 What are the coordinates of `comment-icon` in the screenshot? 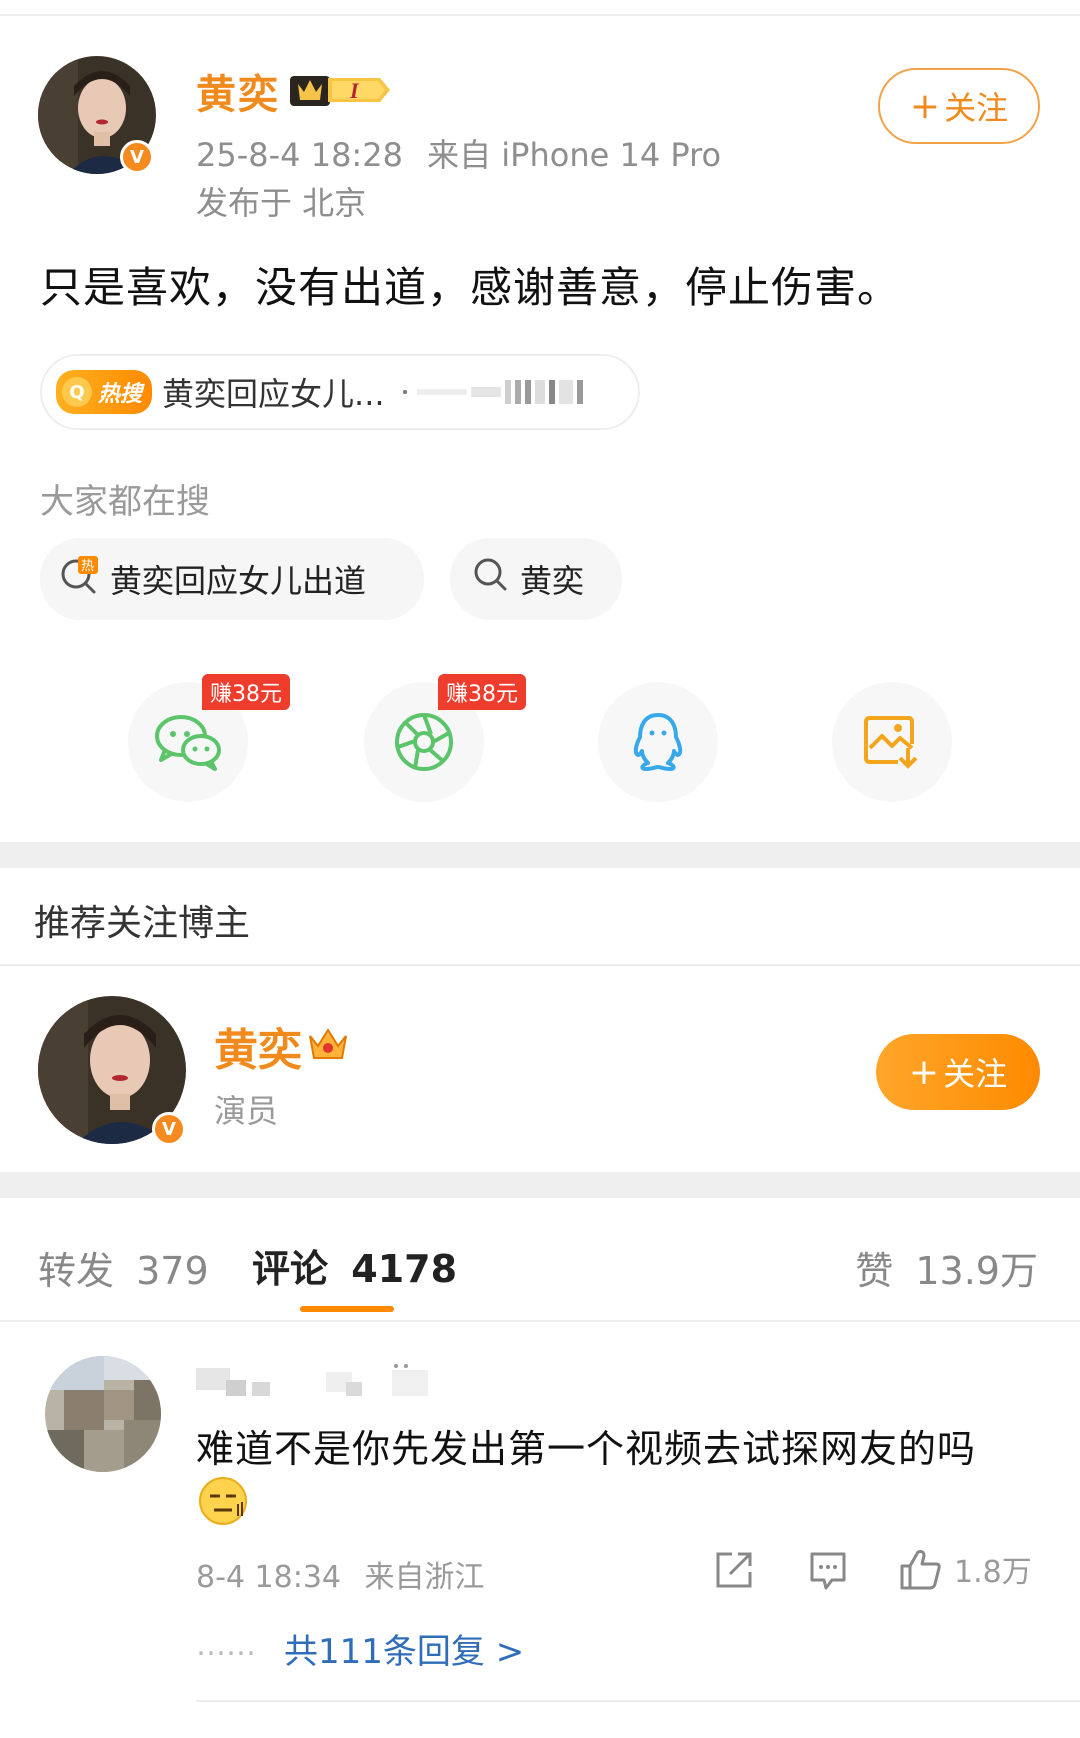 It's located at (828, 1571).